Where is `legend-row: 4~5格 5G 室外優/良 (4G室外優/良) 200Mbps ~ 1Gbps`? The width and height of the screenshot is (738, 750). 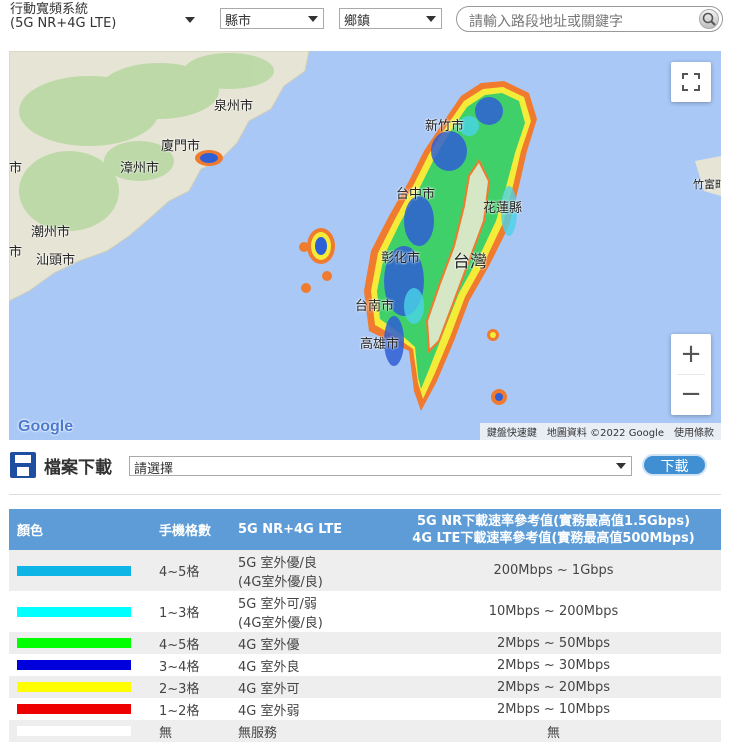 legend-row: 4~5格 5G 室外優/良 (4G室外優/良) 200Mbps ~ 1Gbps is located at coordinates (365, 570).